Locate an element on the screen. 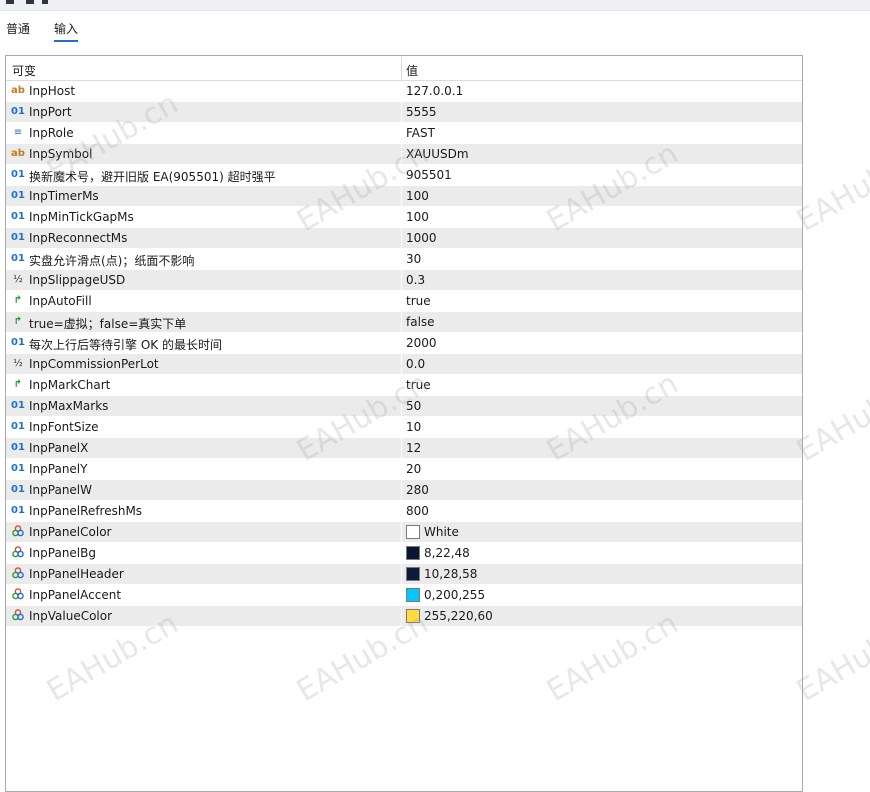 The height and width of the screenshot is (792, 870). parameter-value: 0.3 is located at coordinates (415, 280).